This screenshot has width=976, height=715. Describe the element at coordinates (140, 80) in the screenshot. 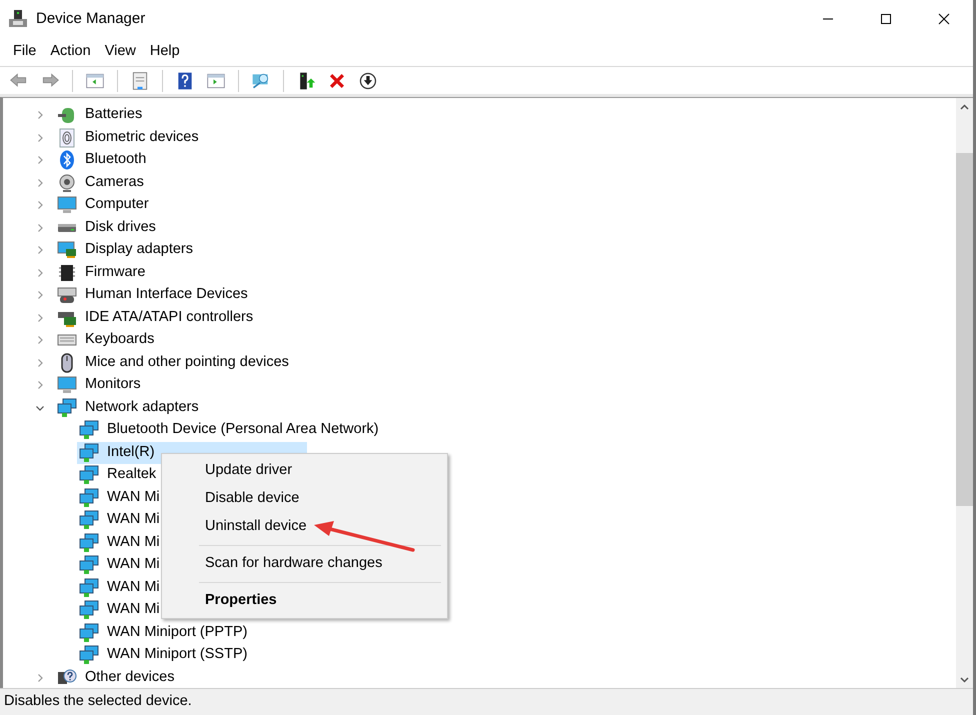

I see `properties-sheet-icon` at that location.